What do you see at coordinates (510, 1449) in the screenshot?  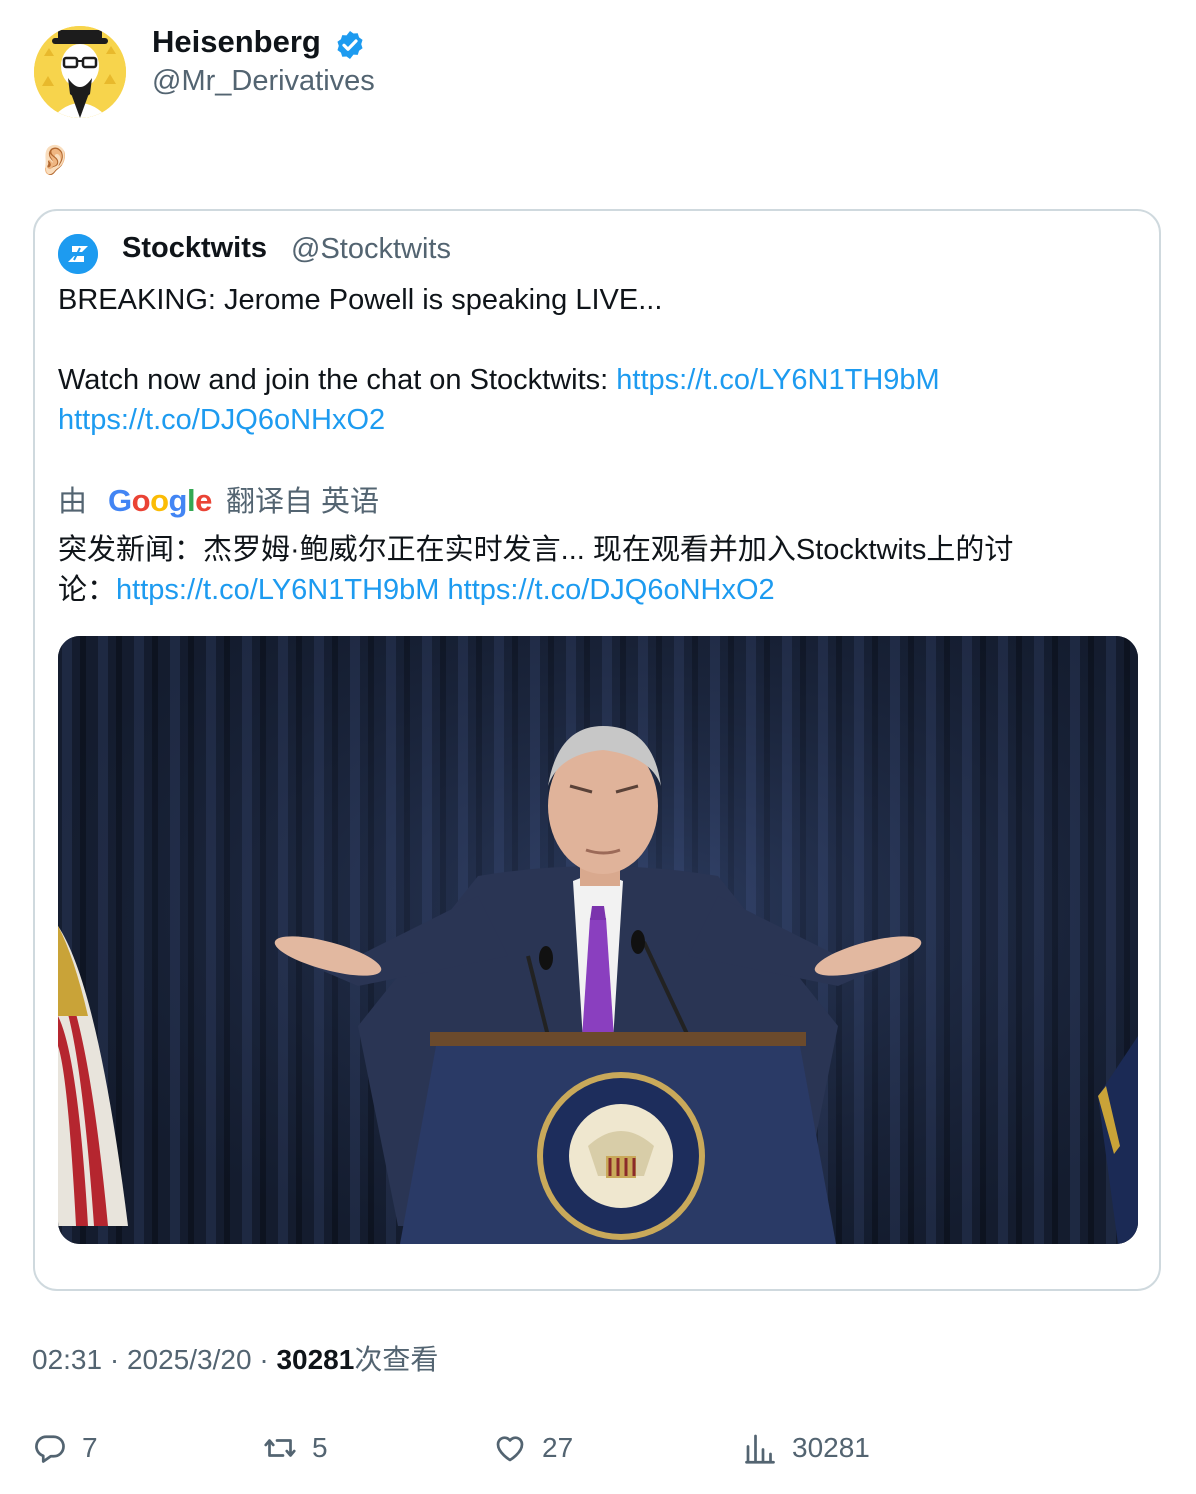 I see `like-icon` at bounding box center [510, 1449].